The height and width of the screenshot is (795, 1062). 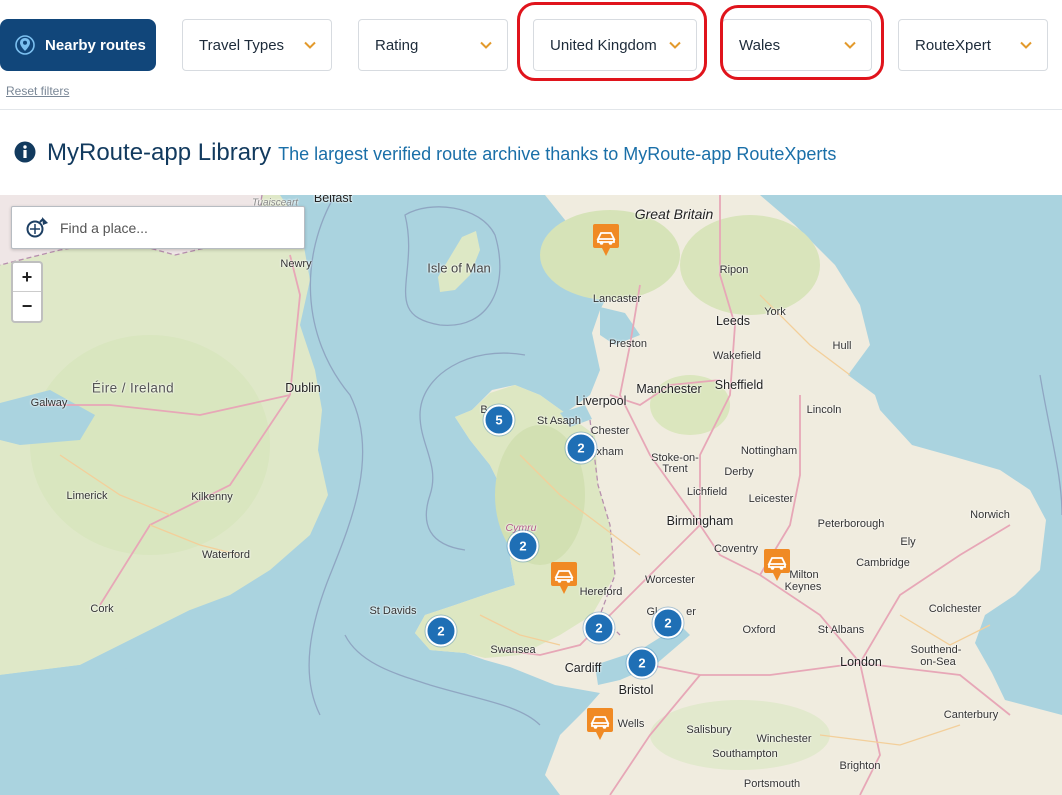 I want to click on map-label-cambridge: Cambridge, so click(x=883, y=563).